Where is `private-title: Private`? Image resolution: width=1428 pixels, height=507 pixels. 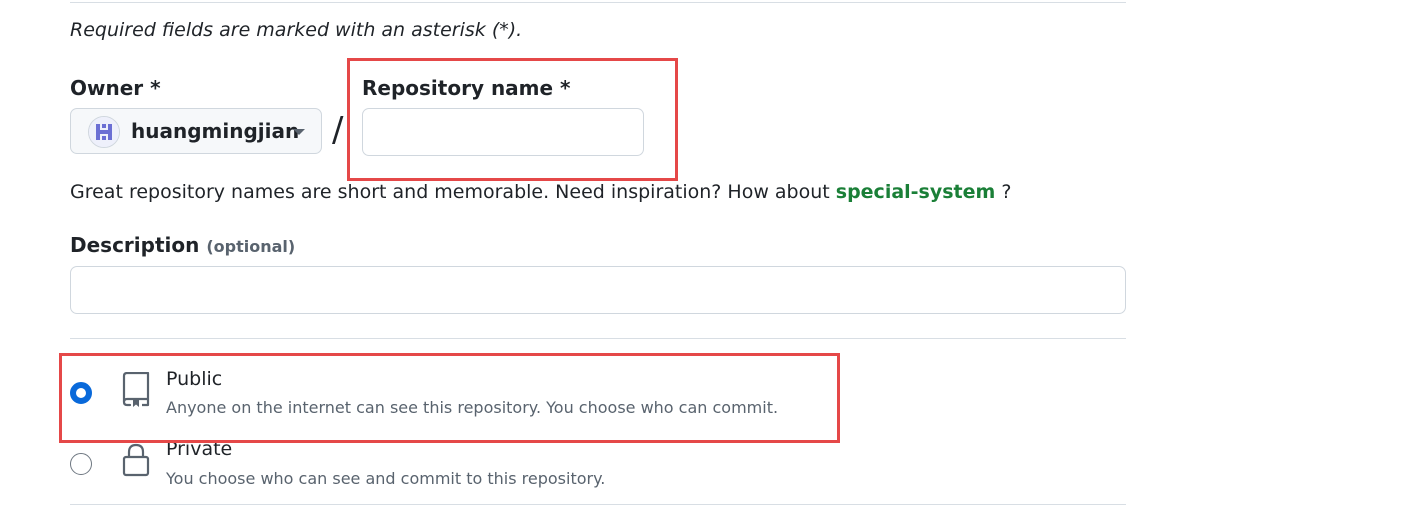 private-title: Private is located at coordinates (199, 449).